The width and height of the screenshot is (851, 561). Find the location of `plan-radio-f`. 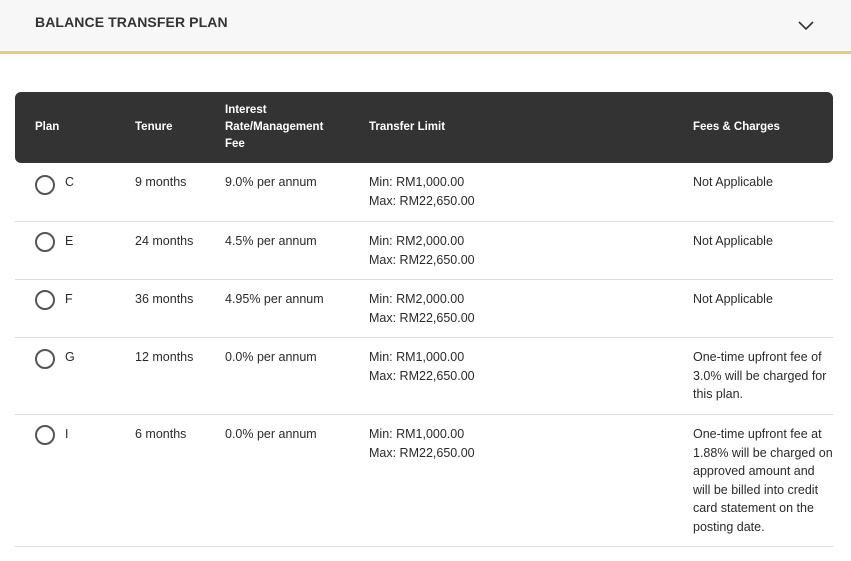

plan-radio-f is located at coordinates (45, 300).